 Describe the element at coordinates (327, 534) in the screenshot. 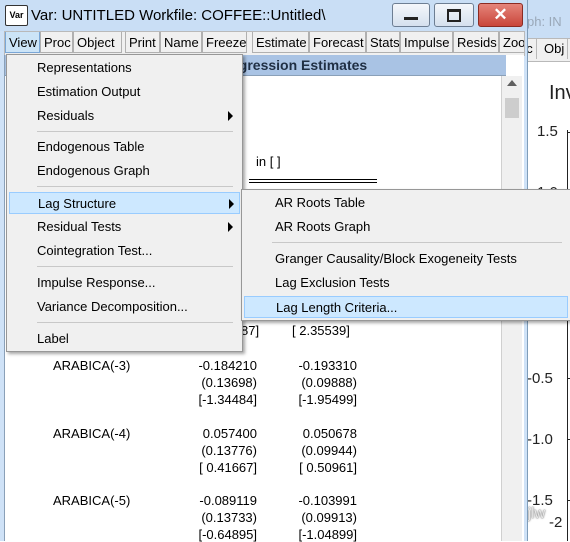

I see `t-cell: [-1.04899]` at that location.